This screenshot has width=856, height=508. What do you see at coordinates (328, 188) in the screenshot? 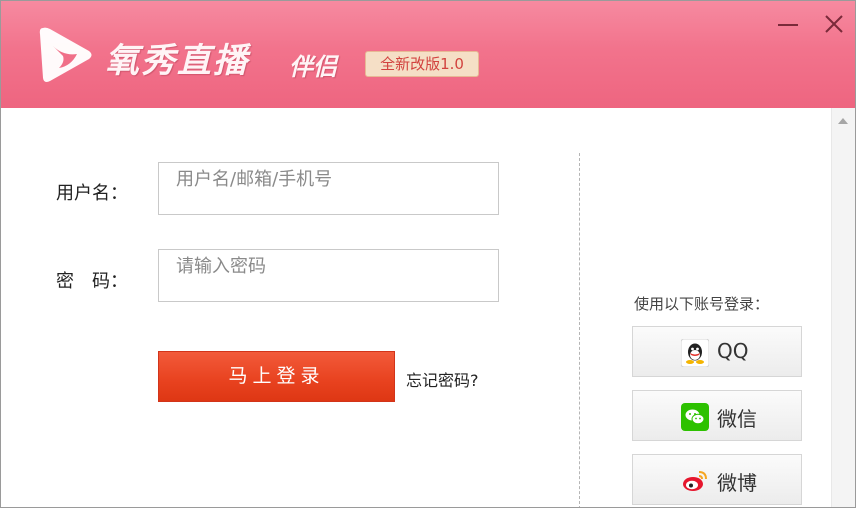
I see `username-input` at bounding box center [328, 188].